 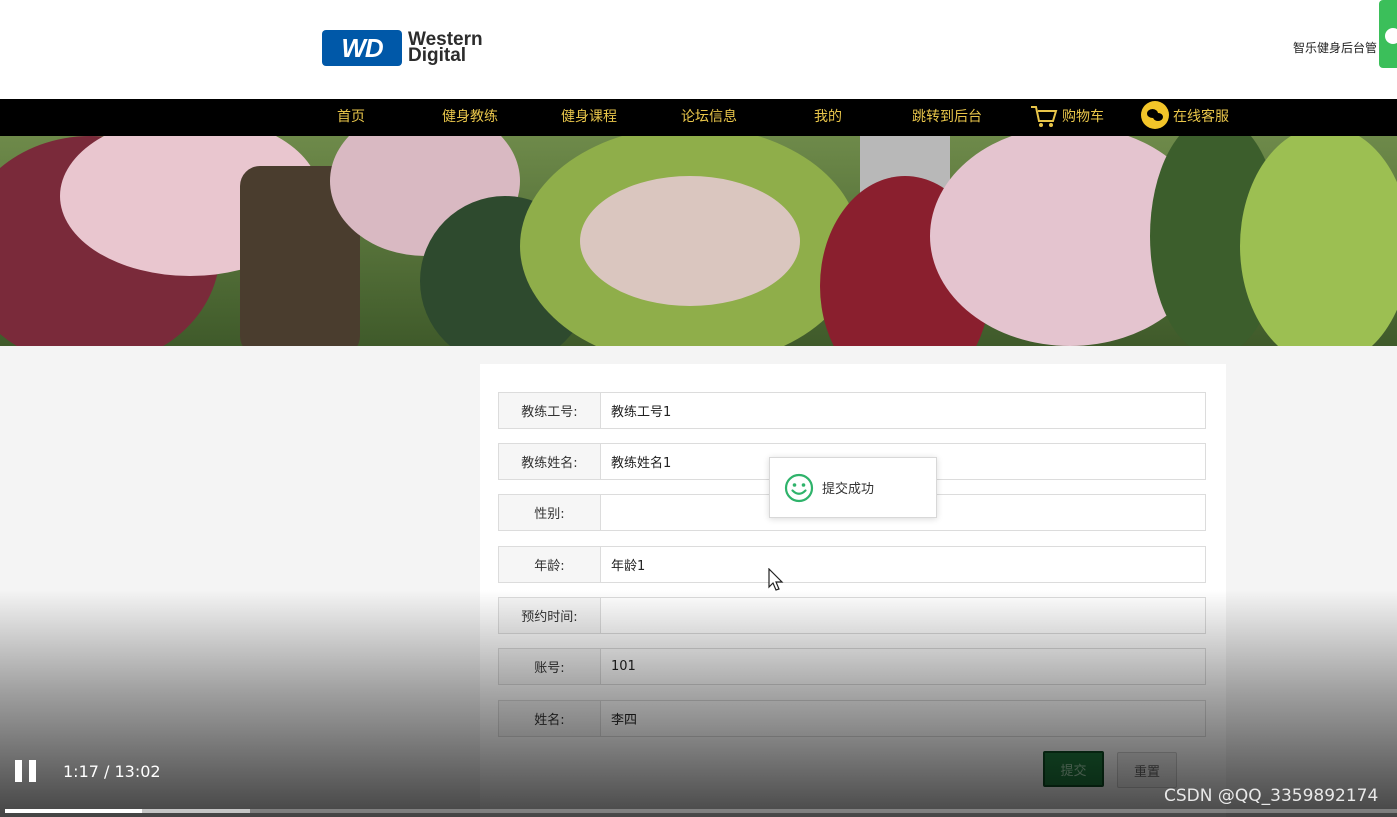 What do you see at coordinates (437, 55) in the screenshot?
I see `logo-line-2: Digital` at bounding box center [437, 55].